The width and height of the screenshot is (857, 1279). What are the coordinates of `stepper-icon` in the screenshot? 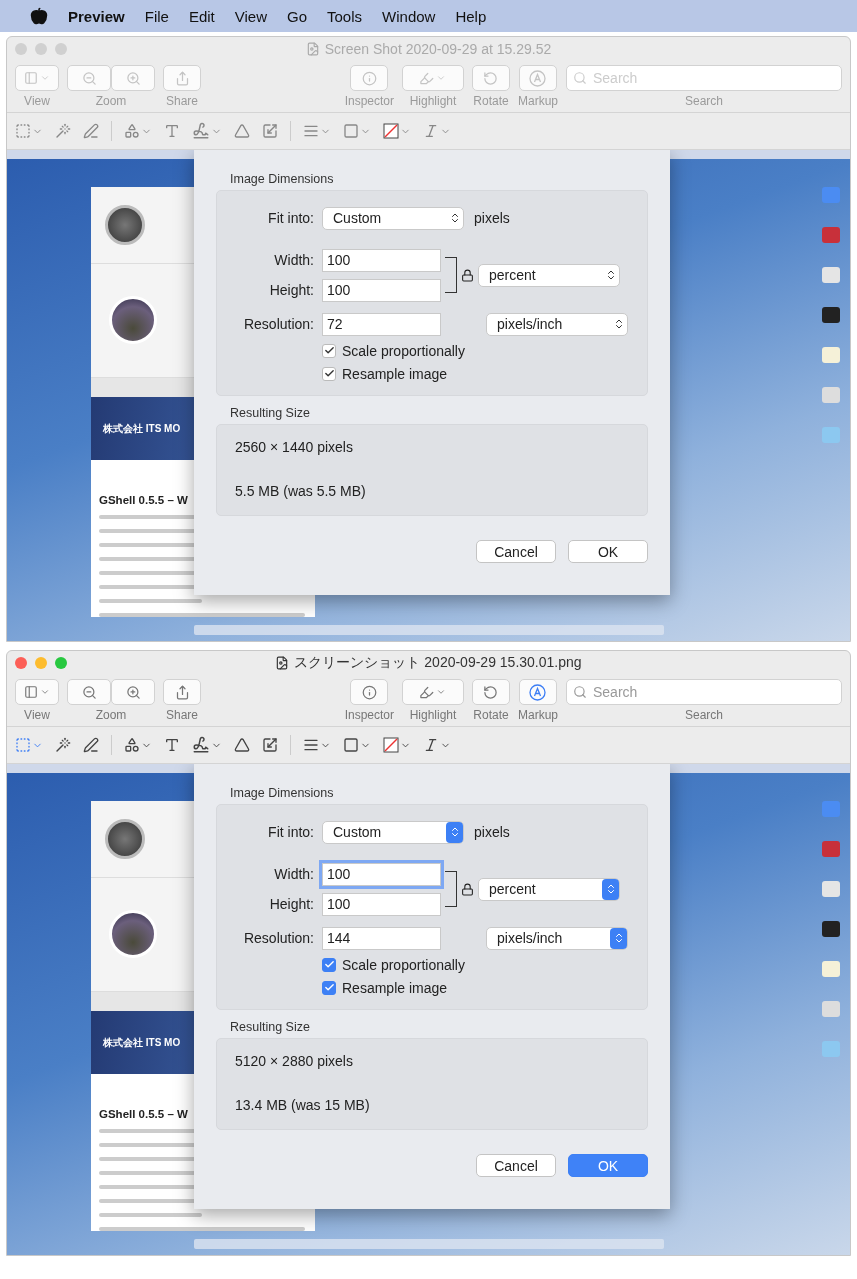 It's located at (454, 832).